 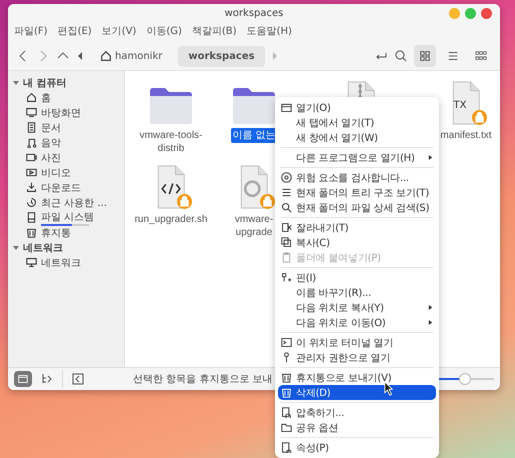 What do you see at coordinates (61, 263) in the screenshot?
I see `sidebar-item: 네트워크` at bounding box center [61, 263].